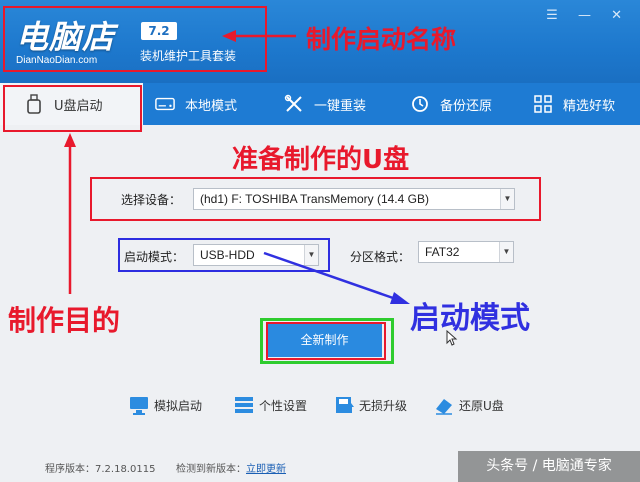 Image resolution: width=640 pixels, height=482 pixels. Describe the element at coordinates (549, 466) in the screenshot. I see `watermark: 头条号 / 电脑通专家` at that location.